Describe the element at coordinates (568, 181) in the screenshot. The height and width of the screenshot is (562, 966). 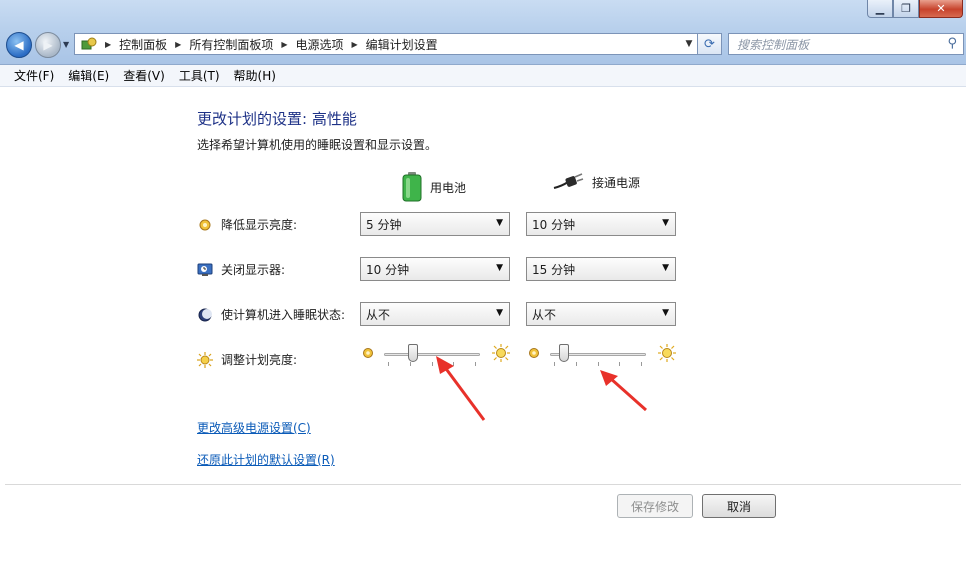
I see `power-plug-icon` at that location.